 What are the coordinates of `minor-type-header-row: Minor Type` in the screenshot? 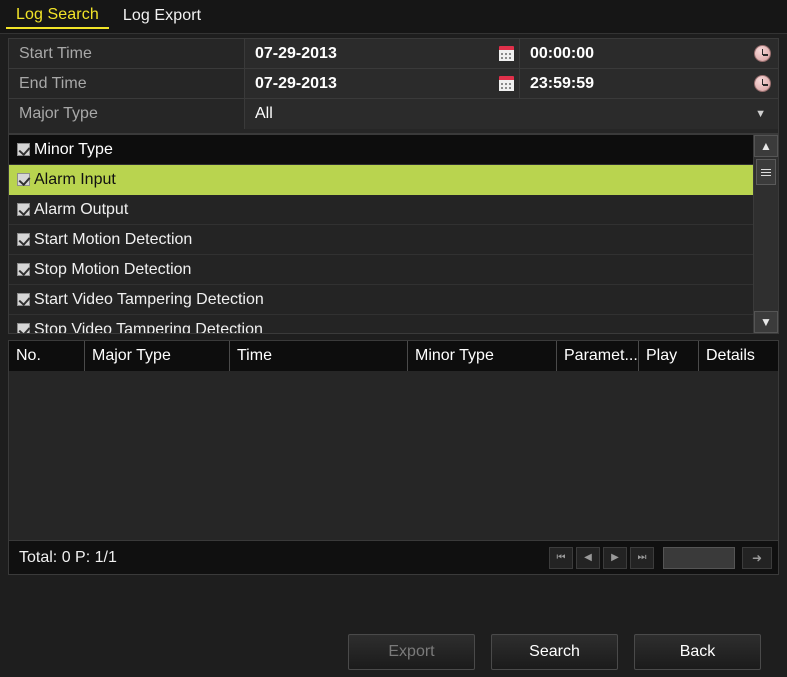 It's located at (381, 150).